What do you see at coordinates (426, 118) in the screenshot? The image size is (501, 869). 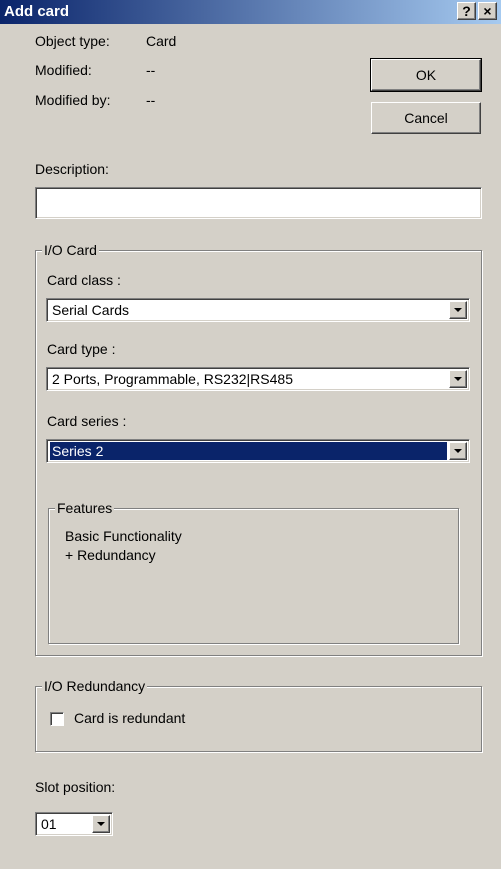 I see `cancel-button: Cancel` at bounding box center [426, 118].